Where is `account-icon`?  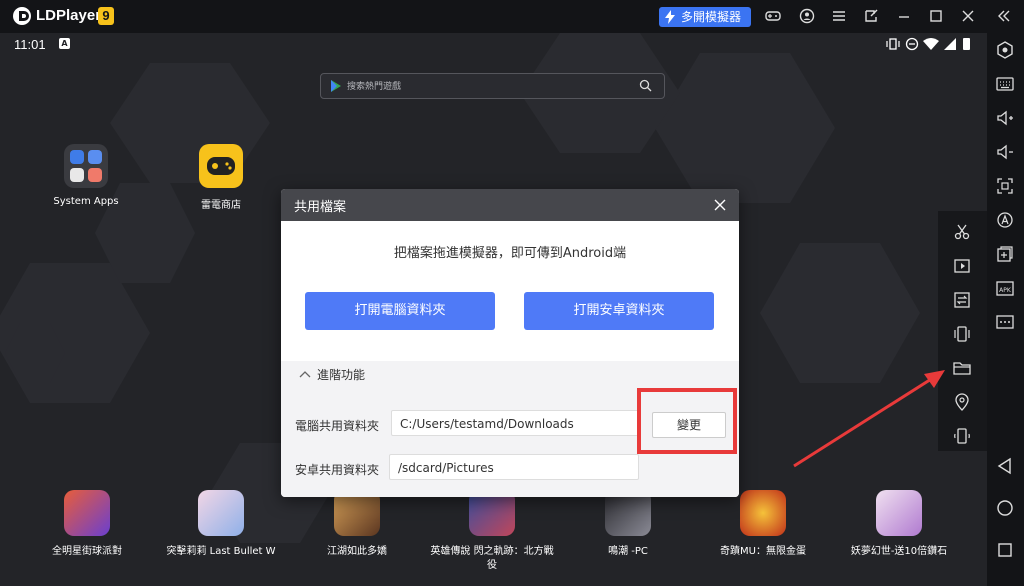 account-icon is located at coordinates (807, 16).